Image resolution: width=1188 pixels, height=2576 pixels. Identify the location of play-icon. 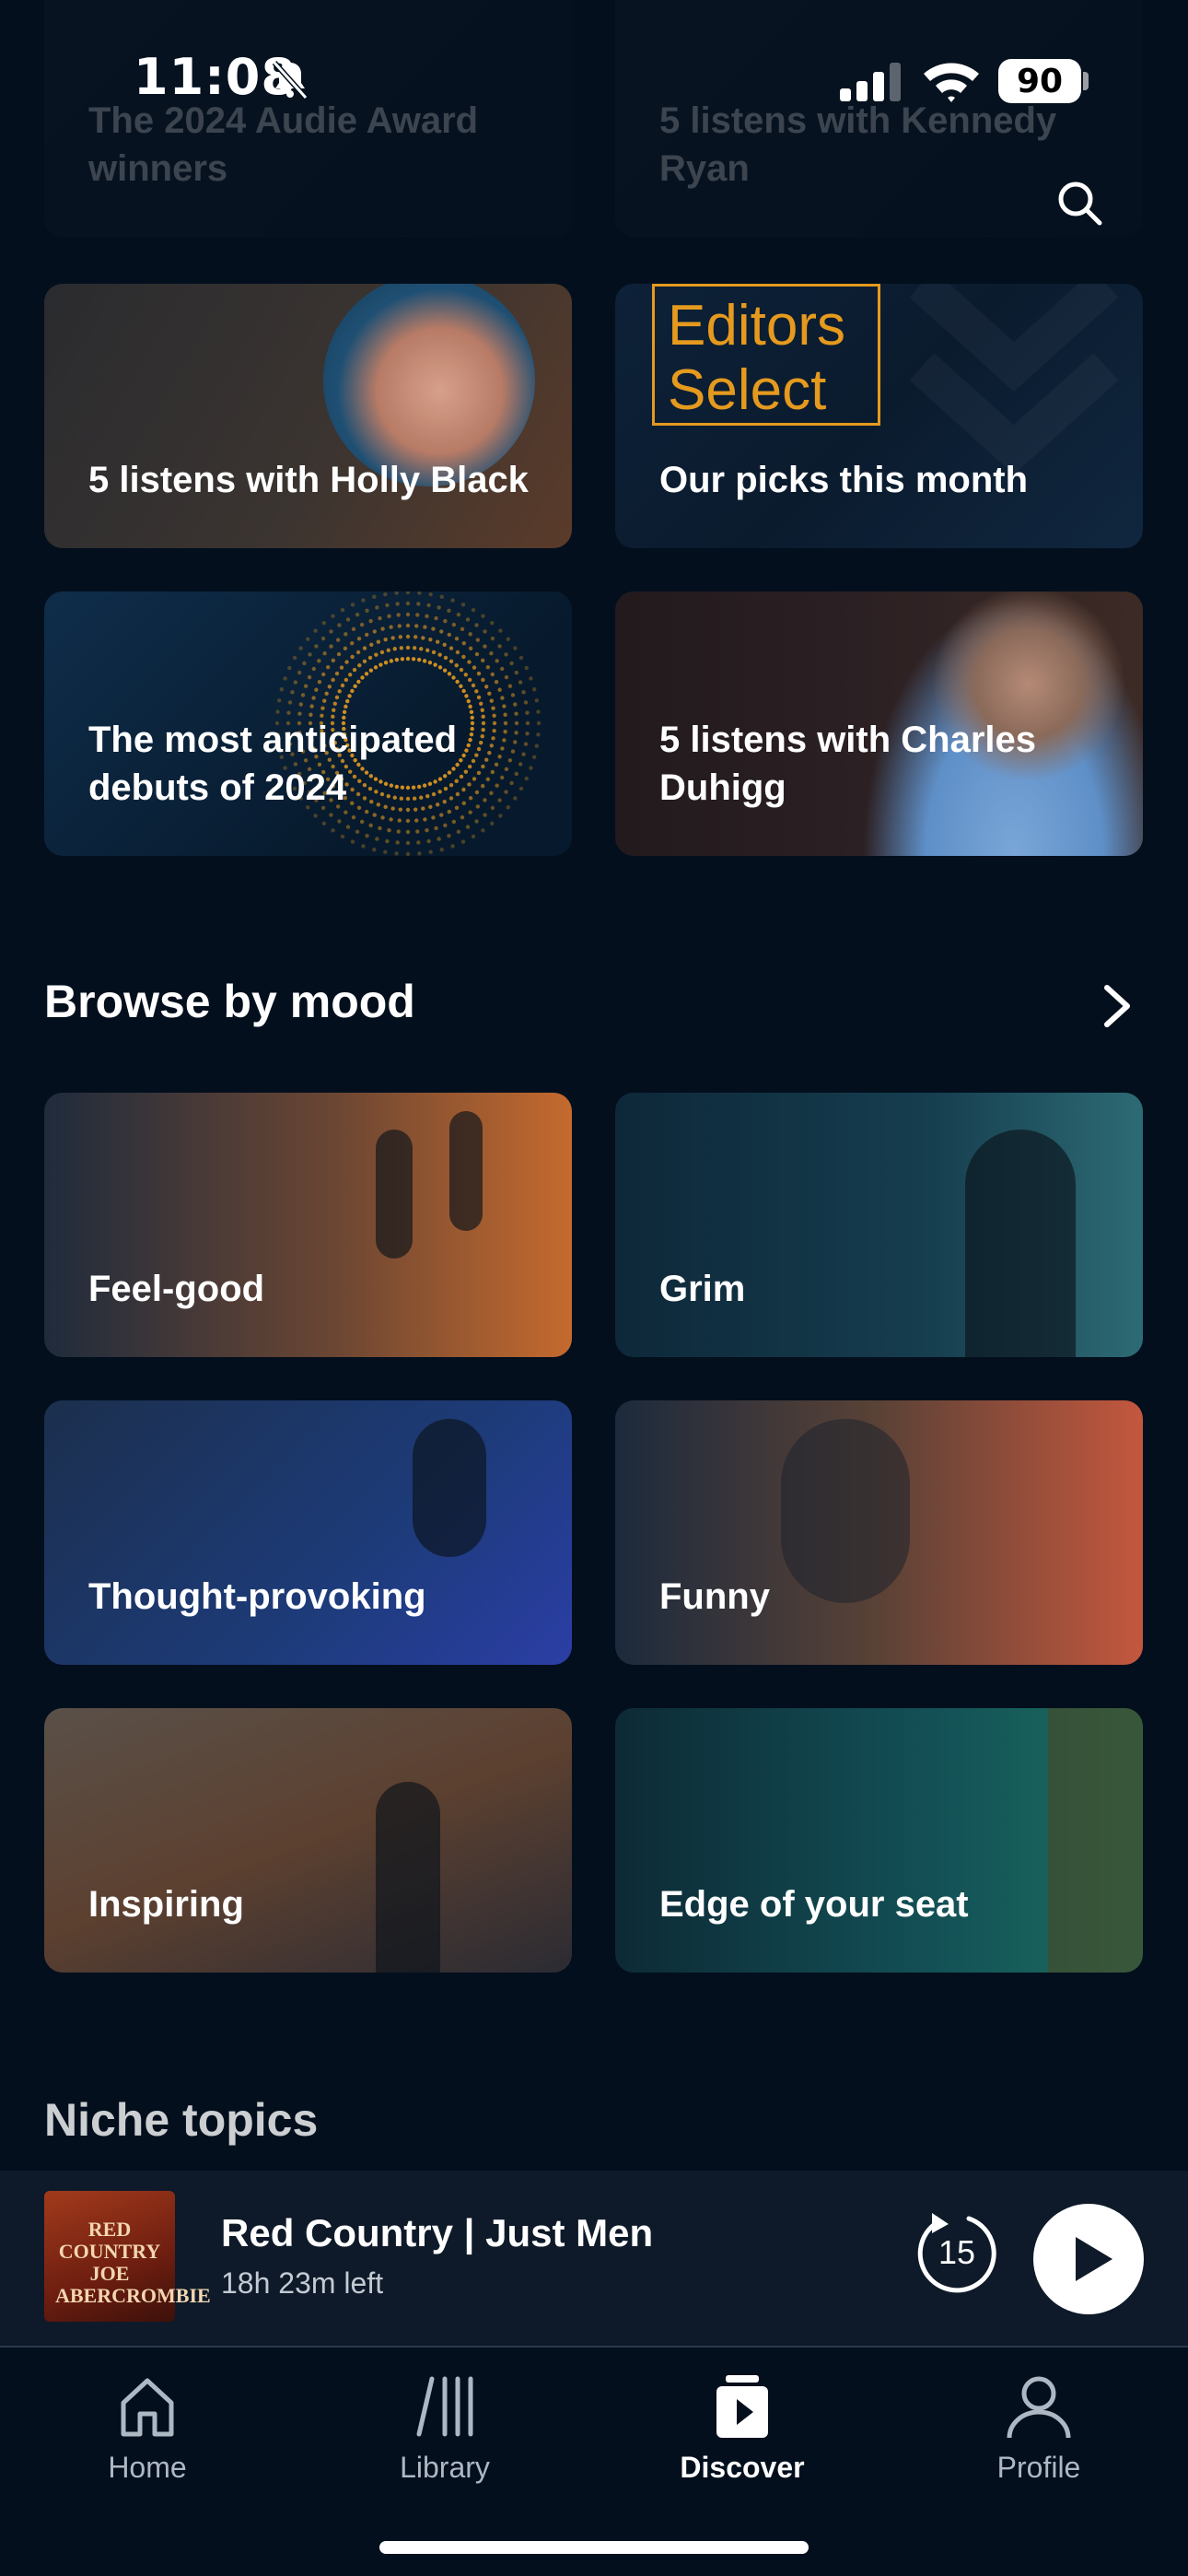
(1094, 2259).